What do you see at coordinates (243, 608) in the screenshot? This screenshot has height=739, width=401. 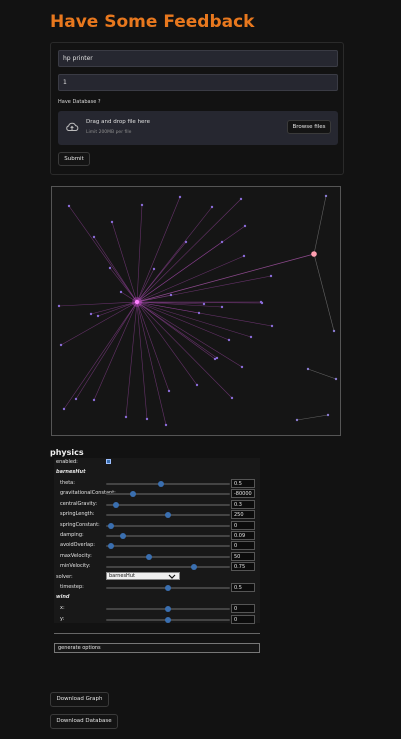 I see `wind-row-0-value: 0` at bounding box center [243, 608].